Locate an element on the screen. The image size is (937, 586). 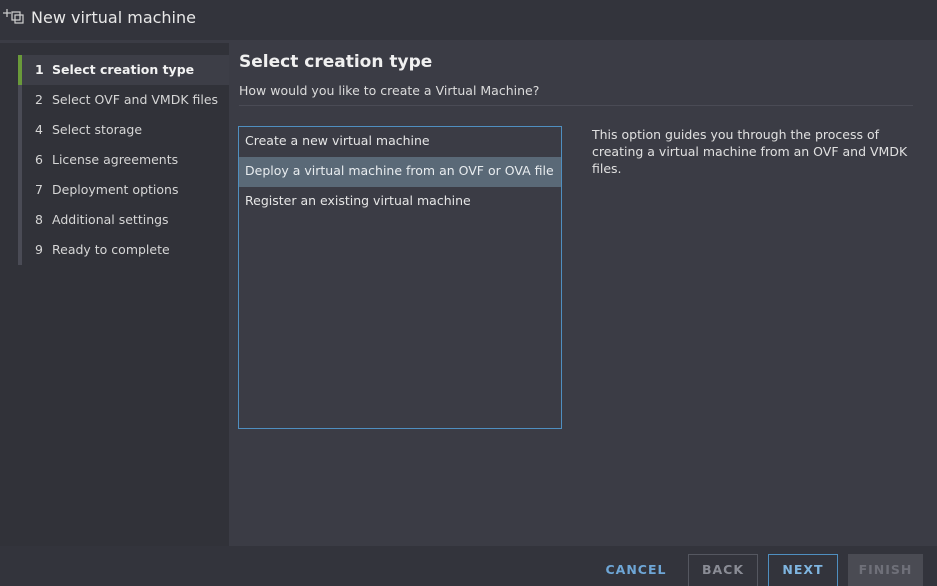
step-label: Select OVF and VMDK files is located at coordinates (135, 99).